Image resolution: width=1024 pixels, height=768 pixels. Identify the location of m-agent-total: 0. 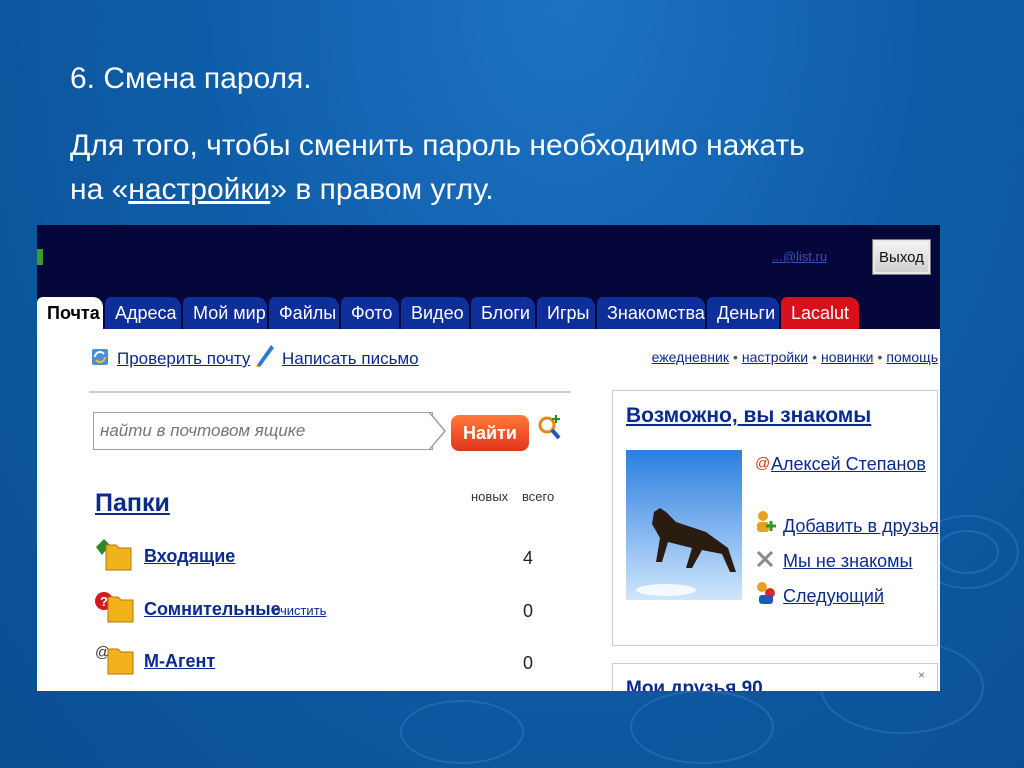
(528, 663).